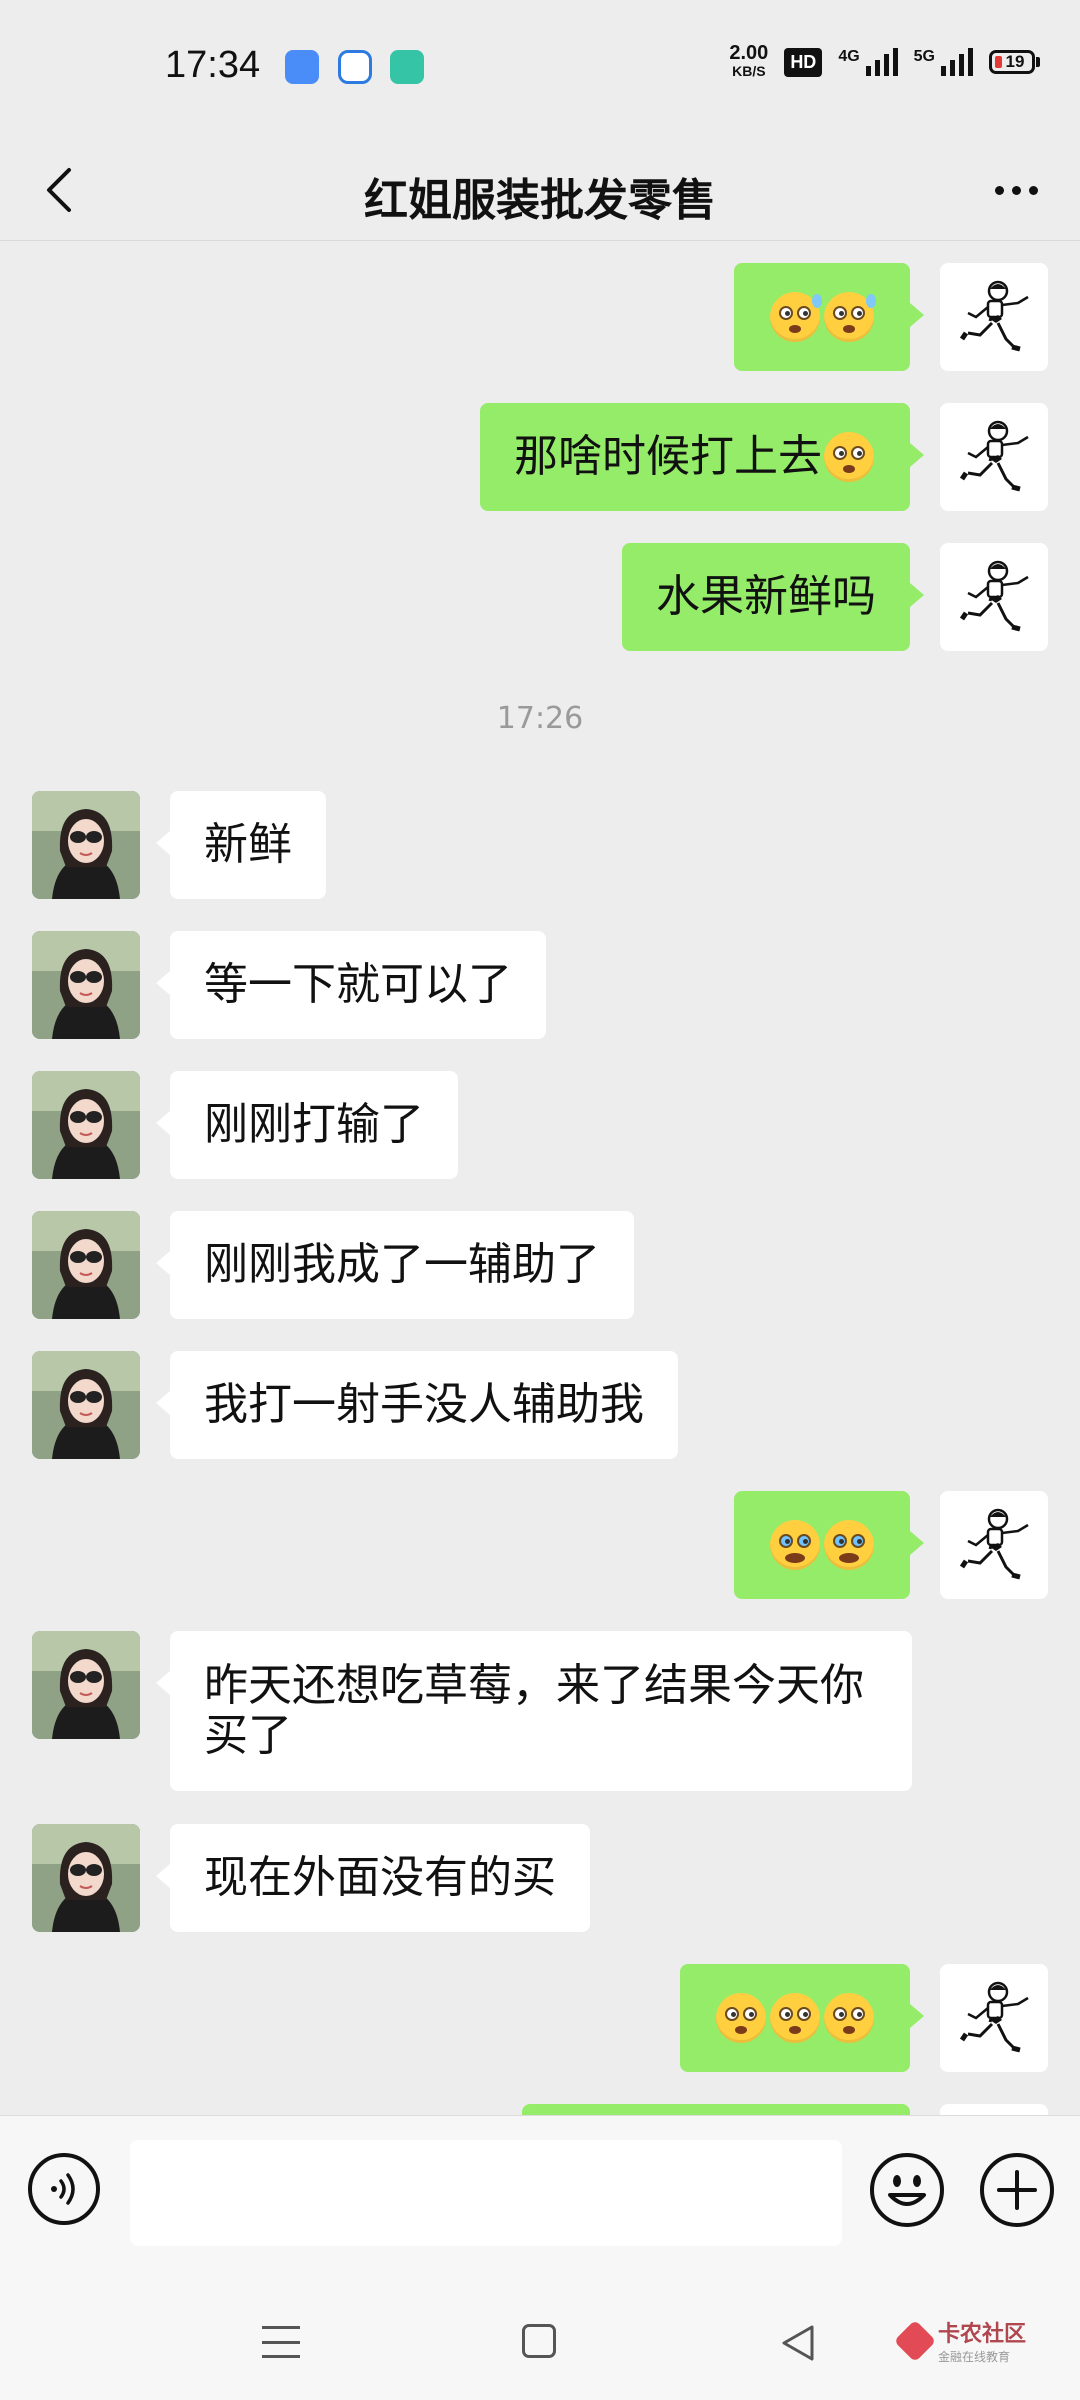 Image resolution: width=1080 pixels, height=2400 pixels. I want to click on message-text: 我打一射手没人辅助我, so click(424, 1404).